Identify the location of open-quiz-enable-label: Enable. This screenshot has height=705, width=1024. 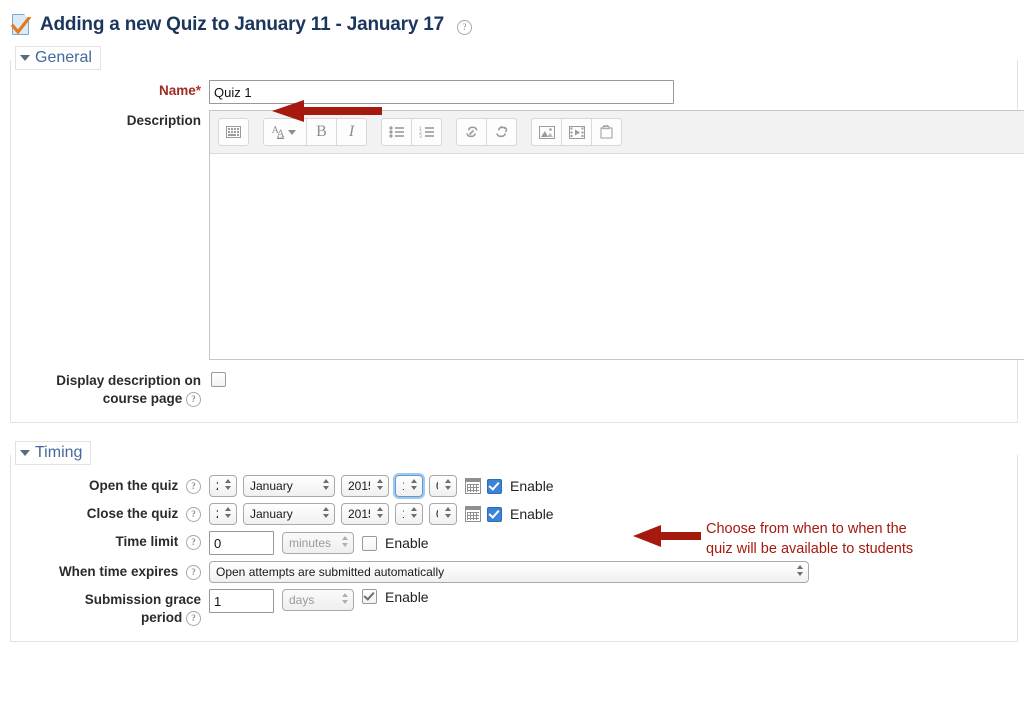
(532, 486).